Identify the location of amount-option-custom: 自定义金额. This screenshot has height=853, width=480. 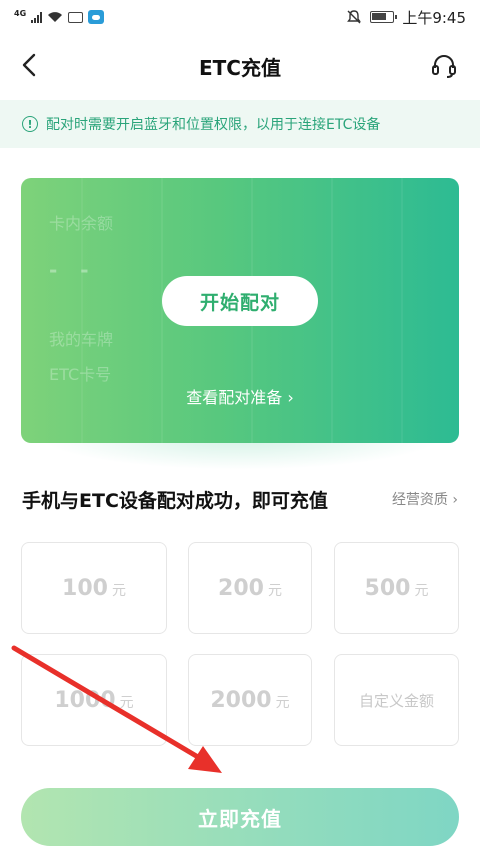
(396, 700).